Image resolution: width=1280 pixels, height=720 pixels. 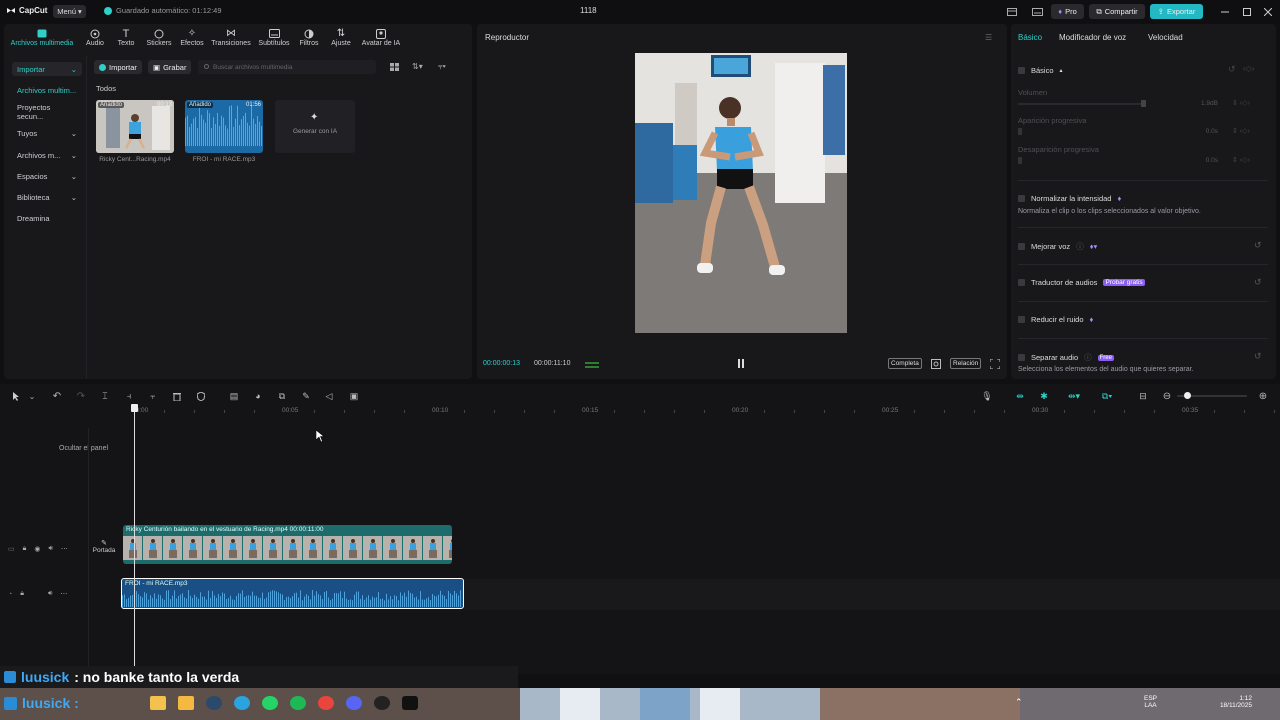 What do you see at coordinates (1069, 198) in the screenshot?
I see `normalize-row: Normalizar la intensidad ♦` at bounding box center [1069, 198].